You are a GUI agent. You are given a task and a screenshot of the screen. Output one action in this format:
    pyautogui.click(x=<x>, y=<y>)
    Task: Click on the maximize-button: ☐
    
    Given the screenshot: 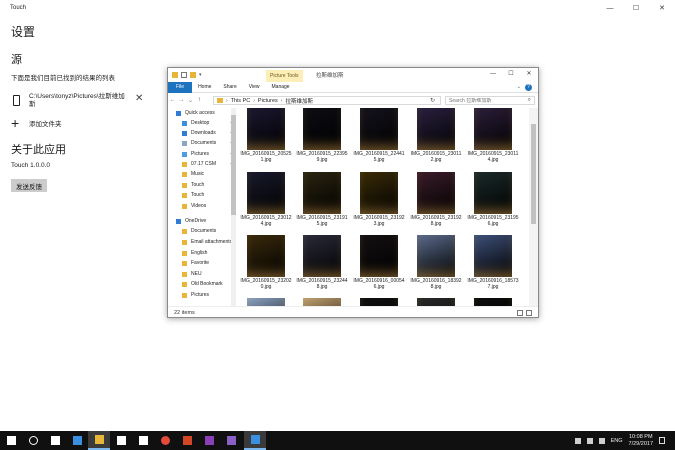 What is the action you would take?
    pyautogui.click(x=636, y=8)
    